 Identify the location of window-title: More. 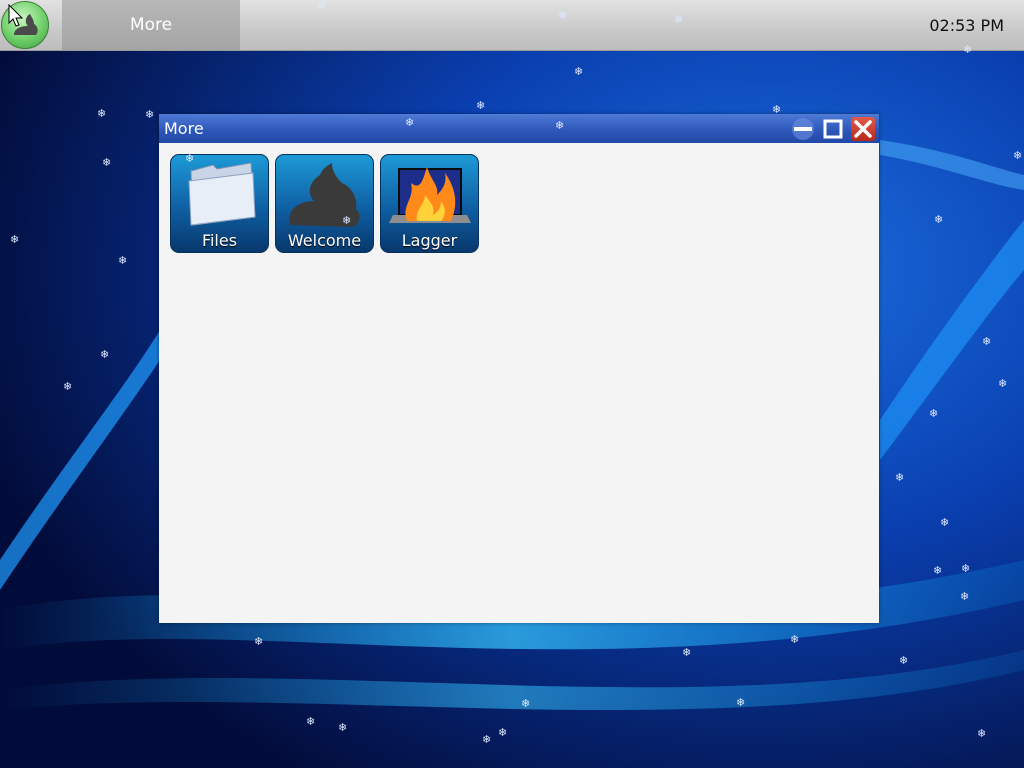
(184, 128).